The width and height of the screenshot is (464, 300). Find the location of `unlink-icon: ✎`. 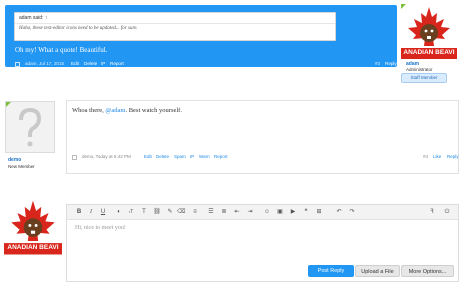

unlink-icon: ✎ is located at coordinates (170, 212).